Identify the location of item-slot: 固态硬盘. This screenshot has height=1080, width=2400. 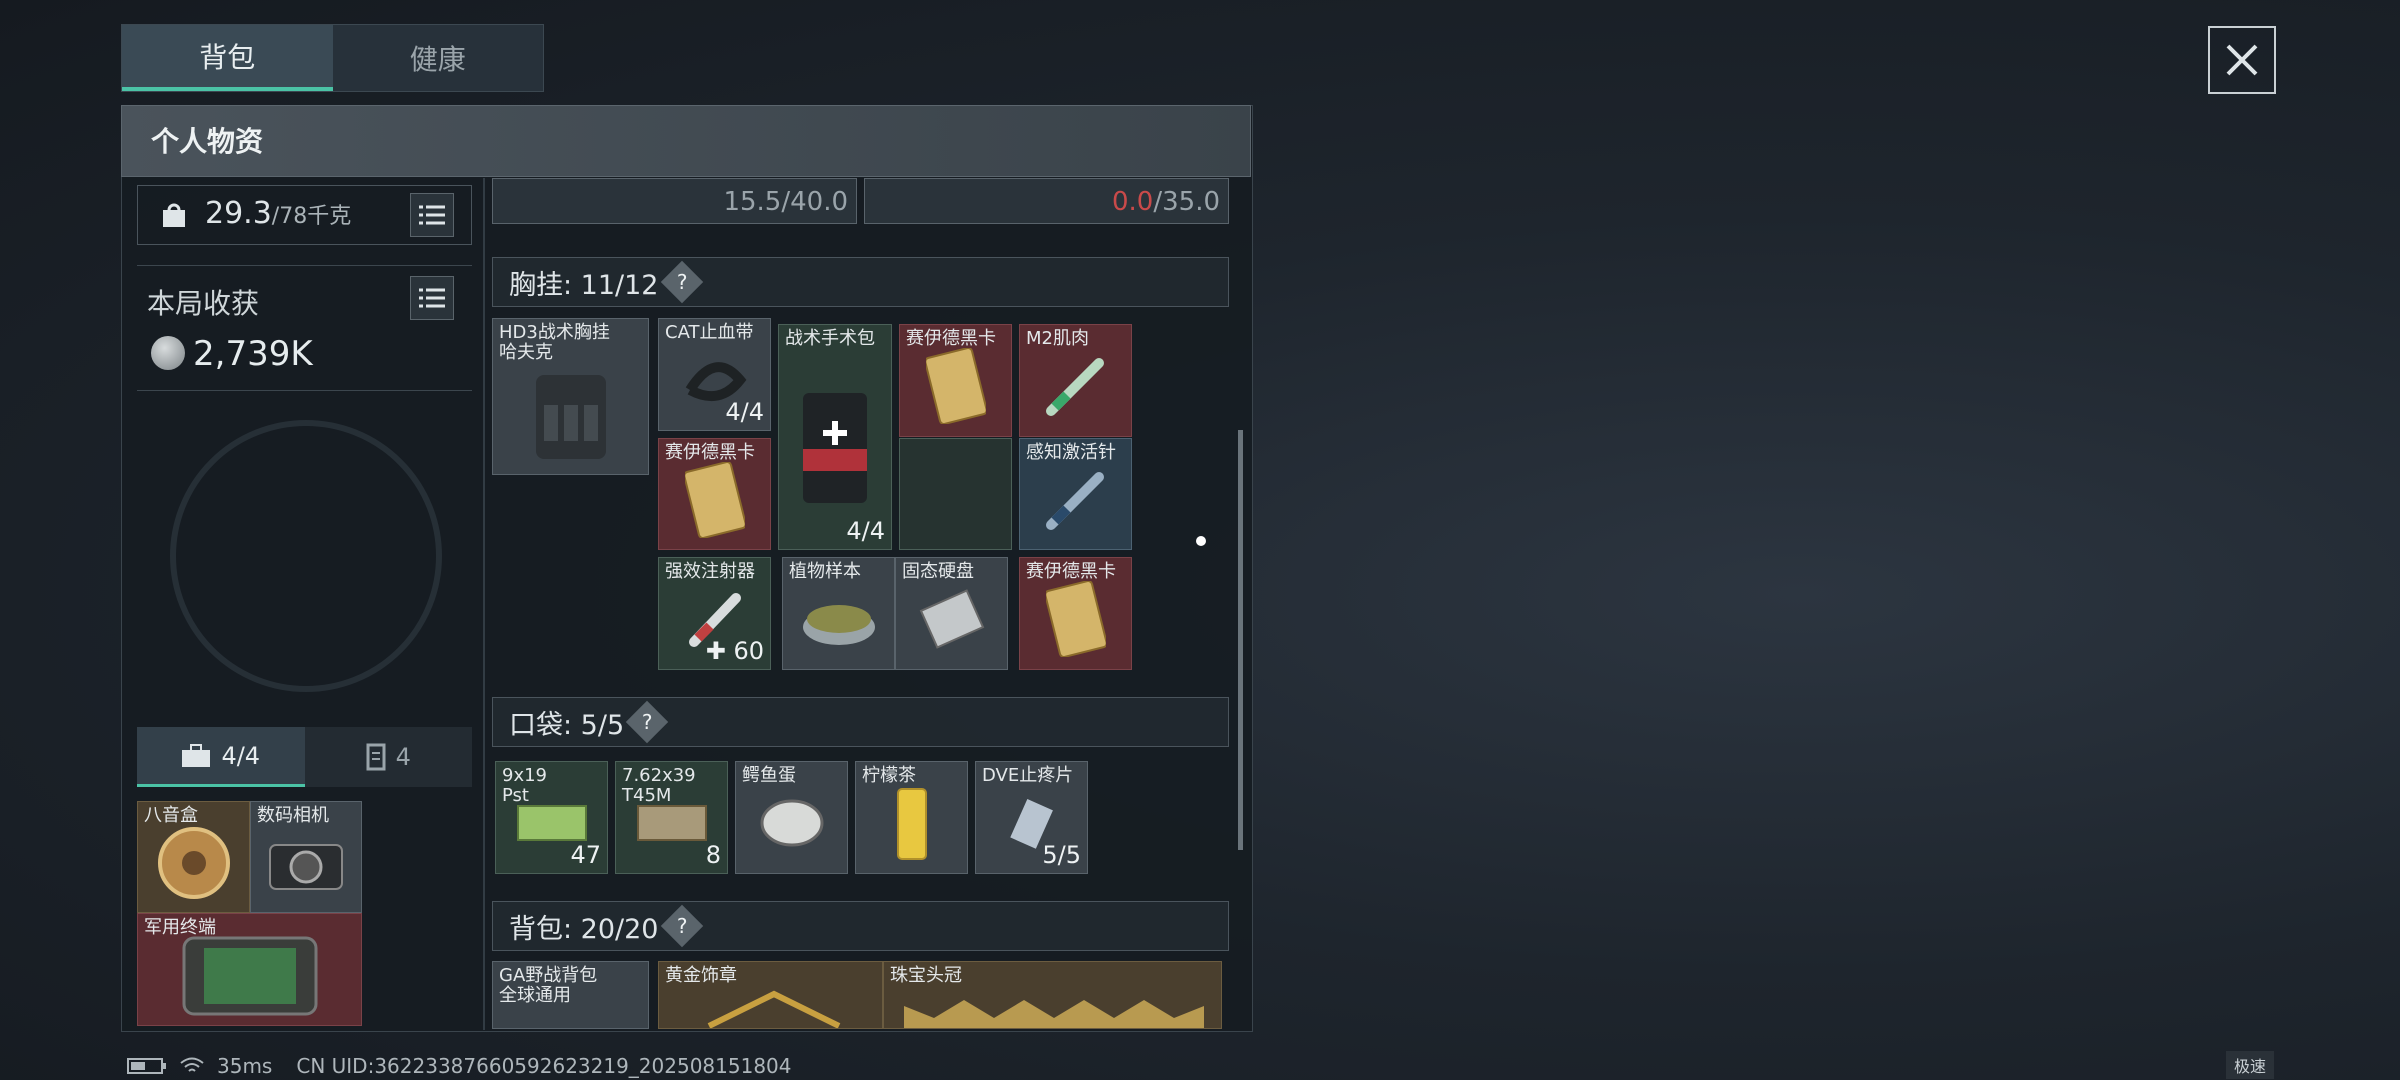
(951, 613).